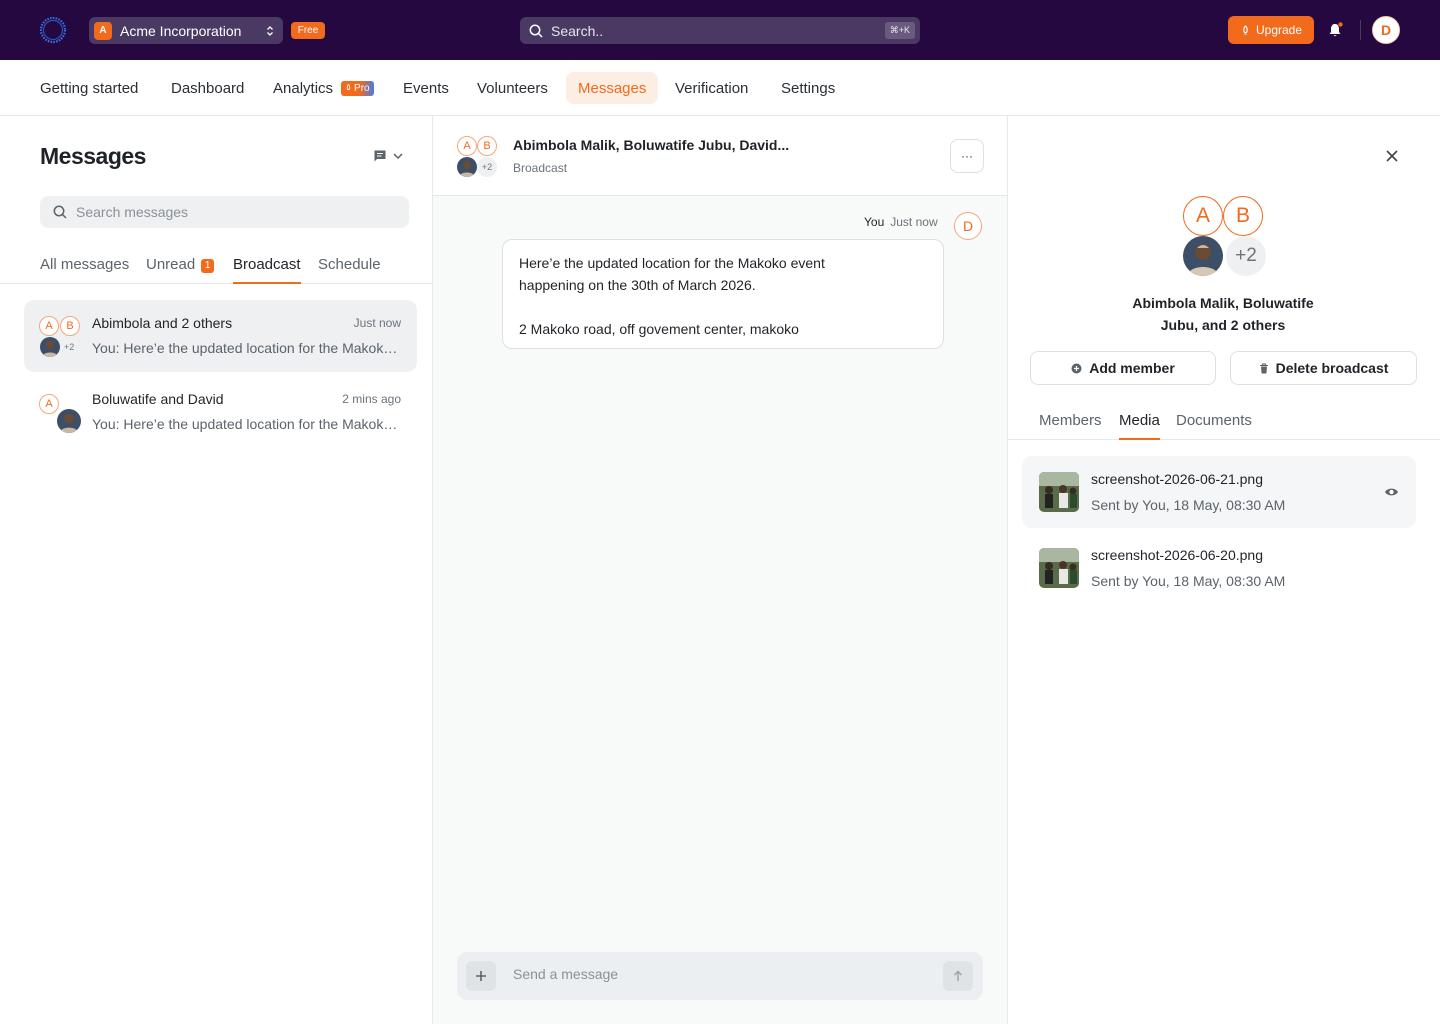 The width and height of the screenshot is (1440, 1024). What do you see at coordinates (380, 156) in the screenshot?
I see `chat-icon` at bounding box center [380, 156].